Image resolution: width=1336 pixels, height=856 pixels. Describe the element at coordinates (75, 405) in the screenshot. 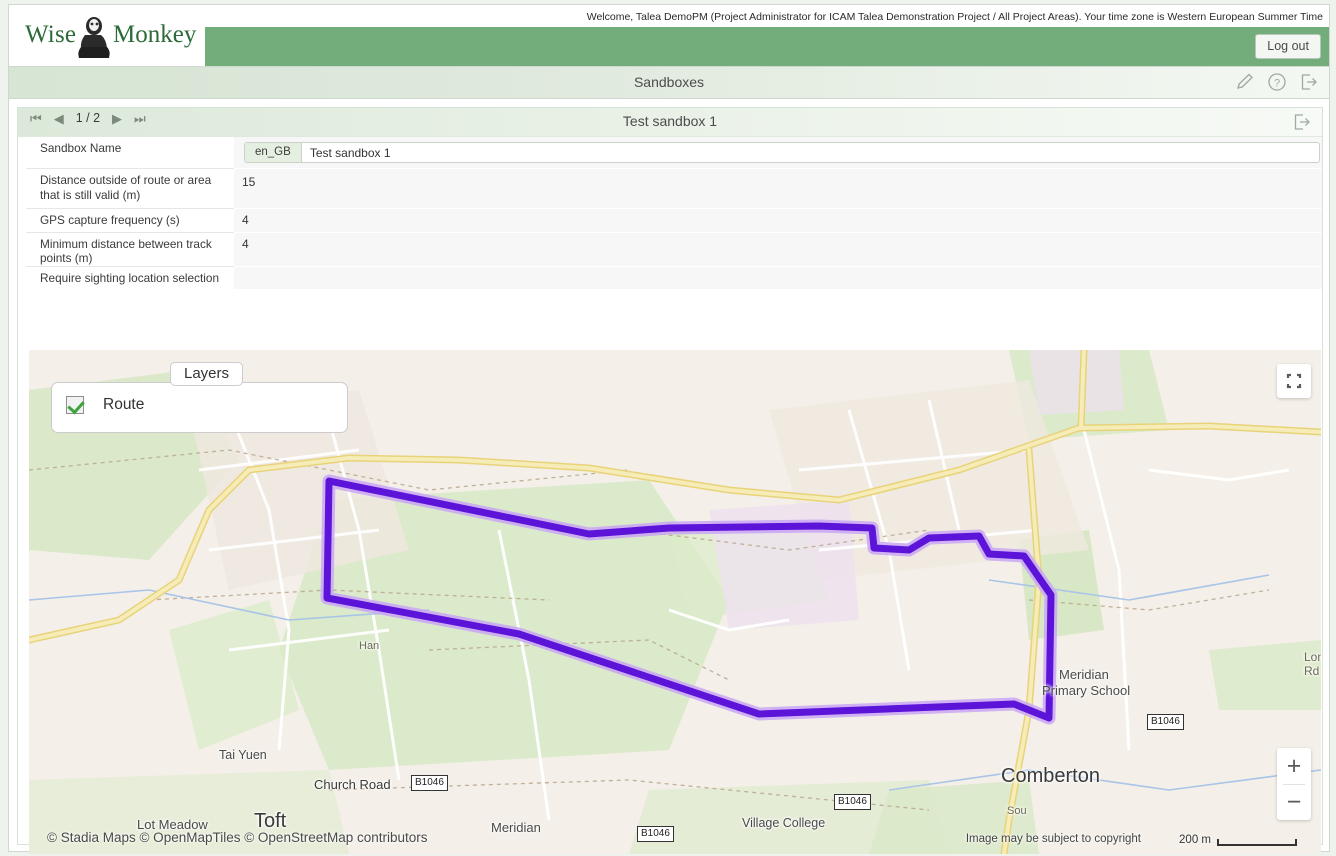

I see `route-layer-checkbox` at that location.